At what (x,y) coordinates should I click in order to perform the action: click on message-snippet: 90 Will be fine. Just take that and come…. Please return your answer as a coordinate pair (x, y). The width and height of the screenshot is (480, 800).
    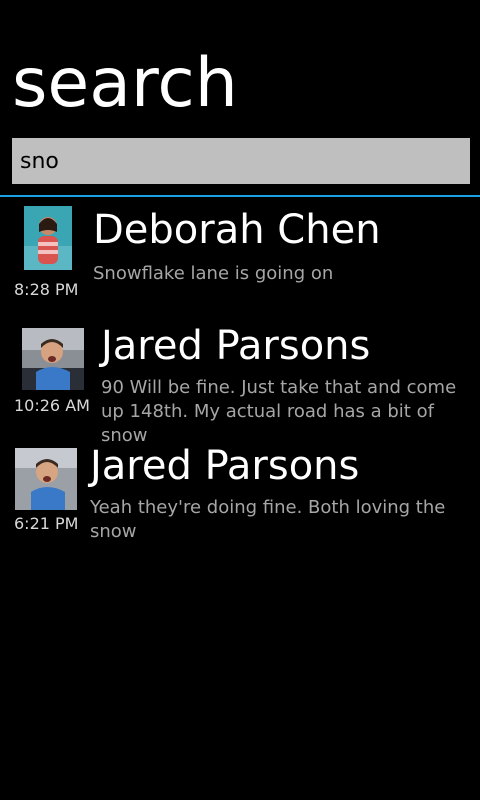
    Looking at the image, I should click on (279, 411).